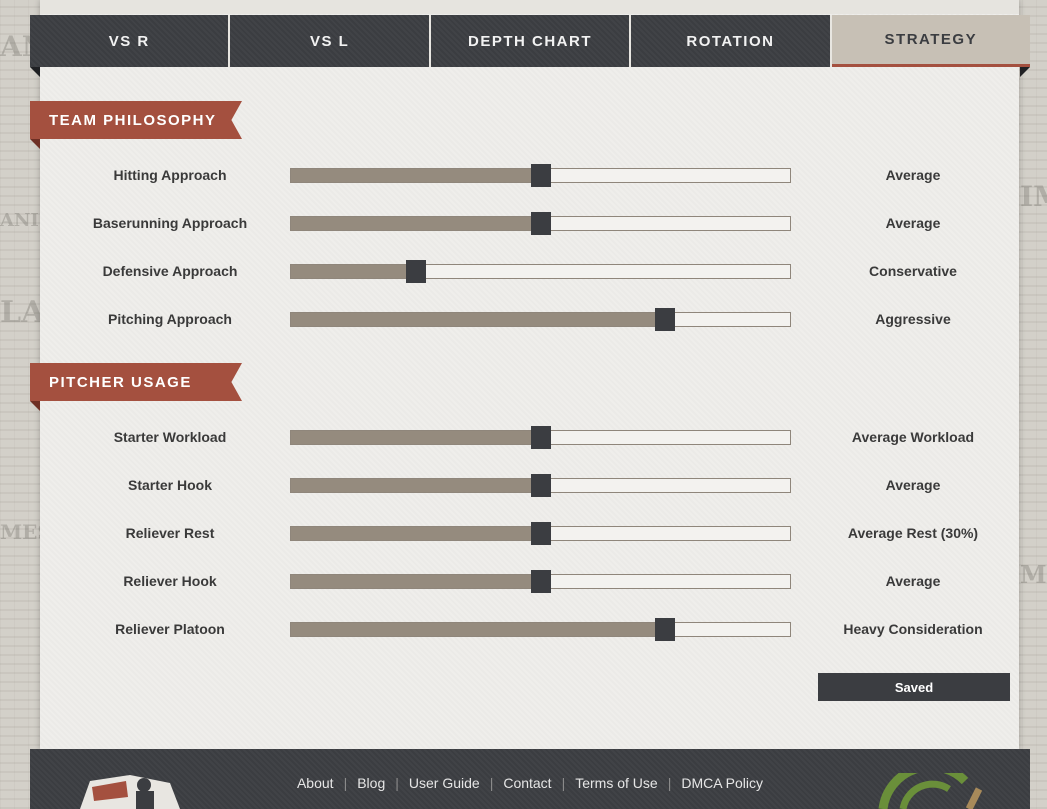 The image size is (1047, 809). What do you see at coordinates (527, 783) in the screenshot?
I see `footer-link-contact: Contact` at bounding box center [527, 783].